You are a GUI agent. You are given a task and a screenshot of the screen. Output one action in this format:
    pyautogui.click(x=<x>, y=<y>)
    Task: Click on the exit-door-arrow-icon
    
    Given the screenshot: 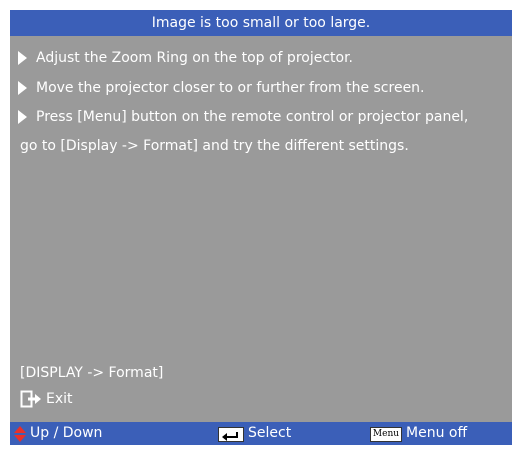 What is the action you would take?
    pyautogui.click(x=30, y=399)
    